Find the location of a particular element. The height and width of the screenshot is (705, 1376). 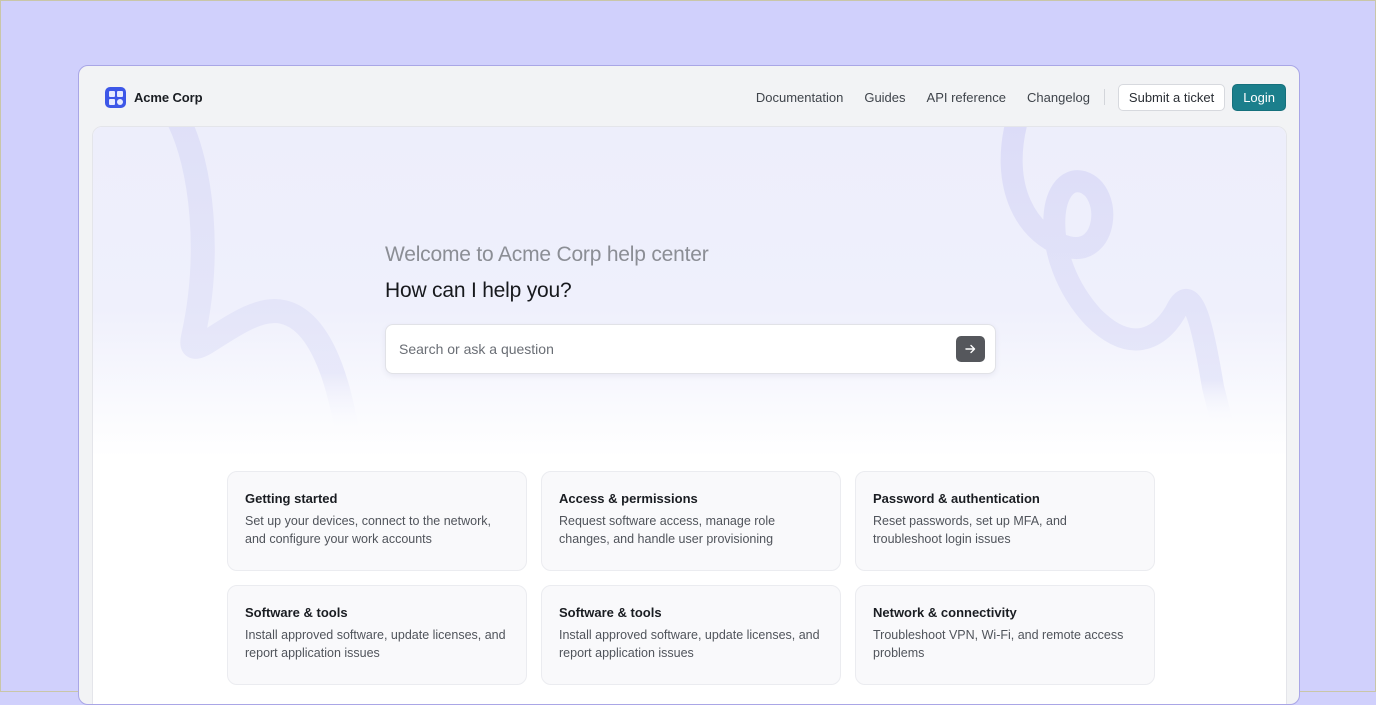

card-title: Password & authentication is located at coordinates (956, 498).